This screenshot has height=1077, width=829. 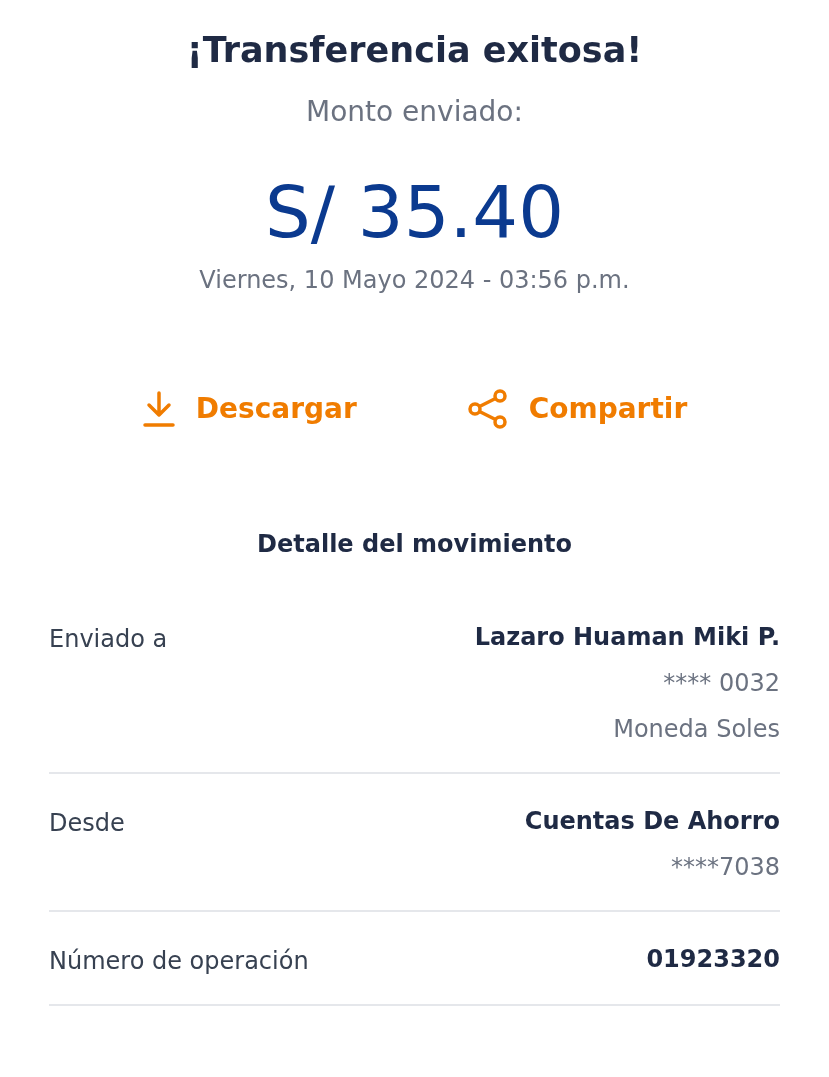 What do you see at coordinates (158, 409) in the screenshot?
I see `download-icon` at bounding box center [158, 409].